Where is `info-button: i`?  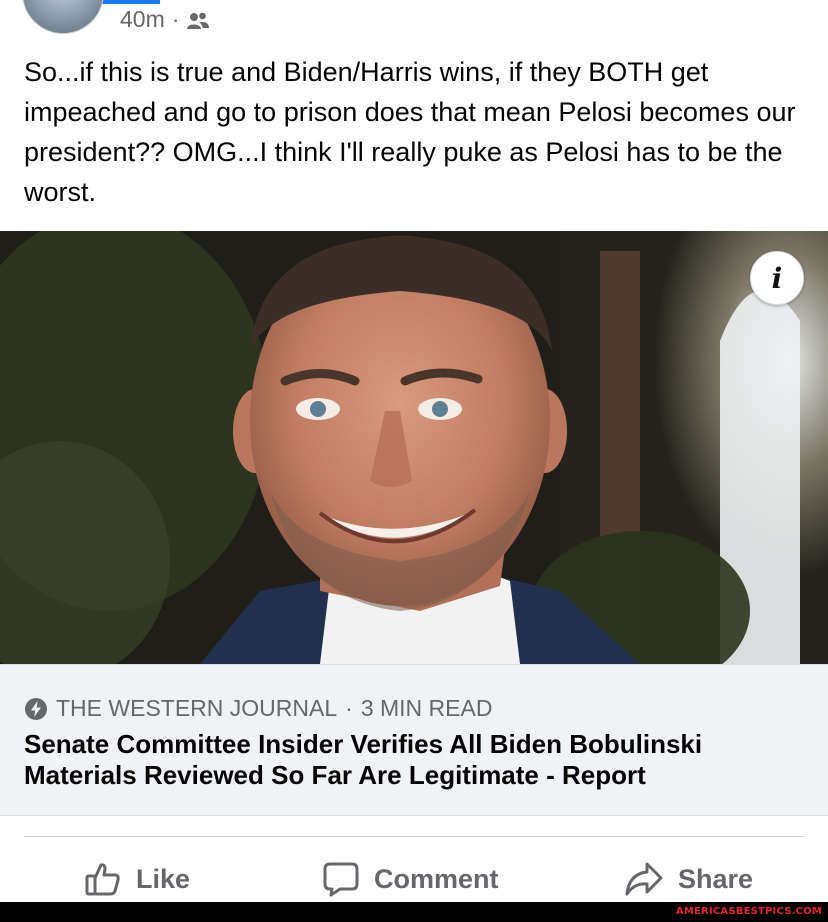
info-button: i is located at coordinates (777, 278).